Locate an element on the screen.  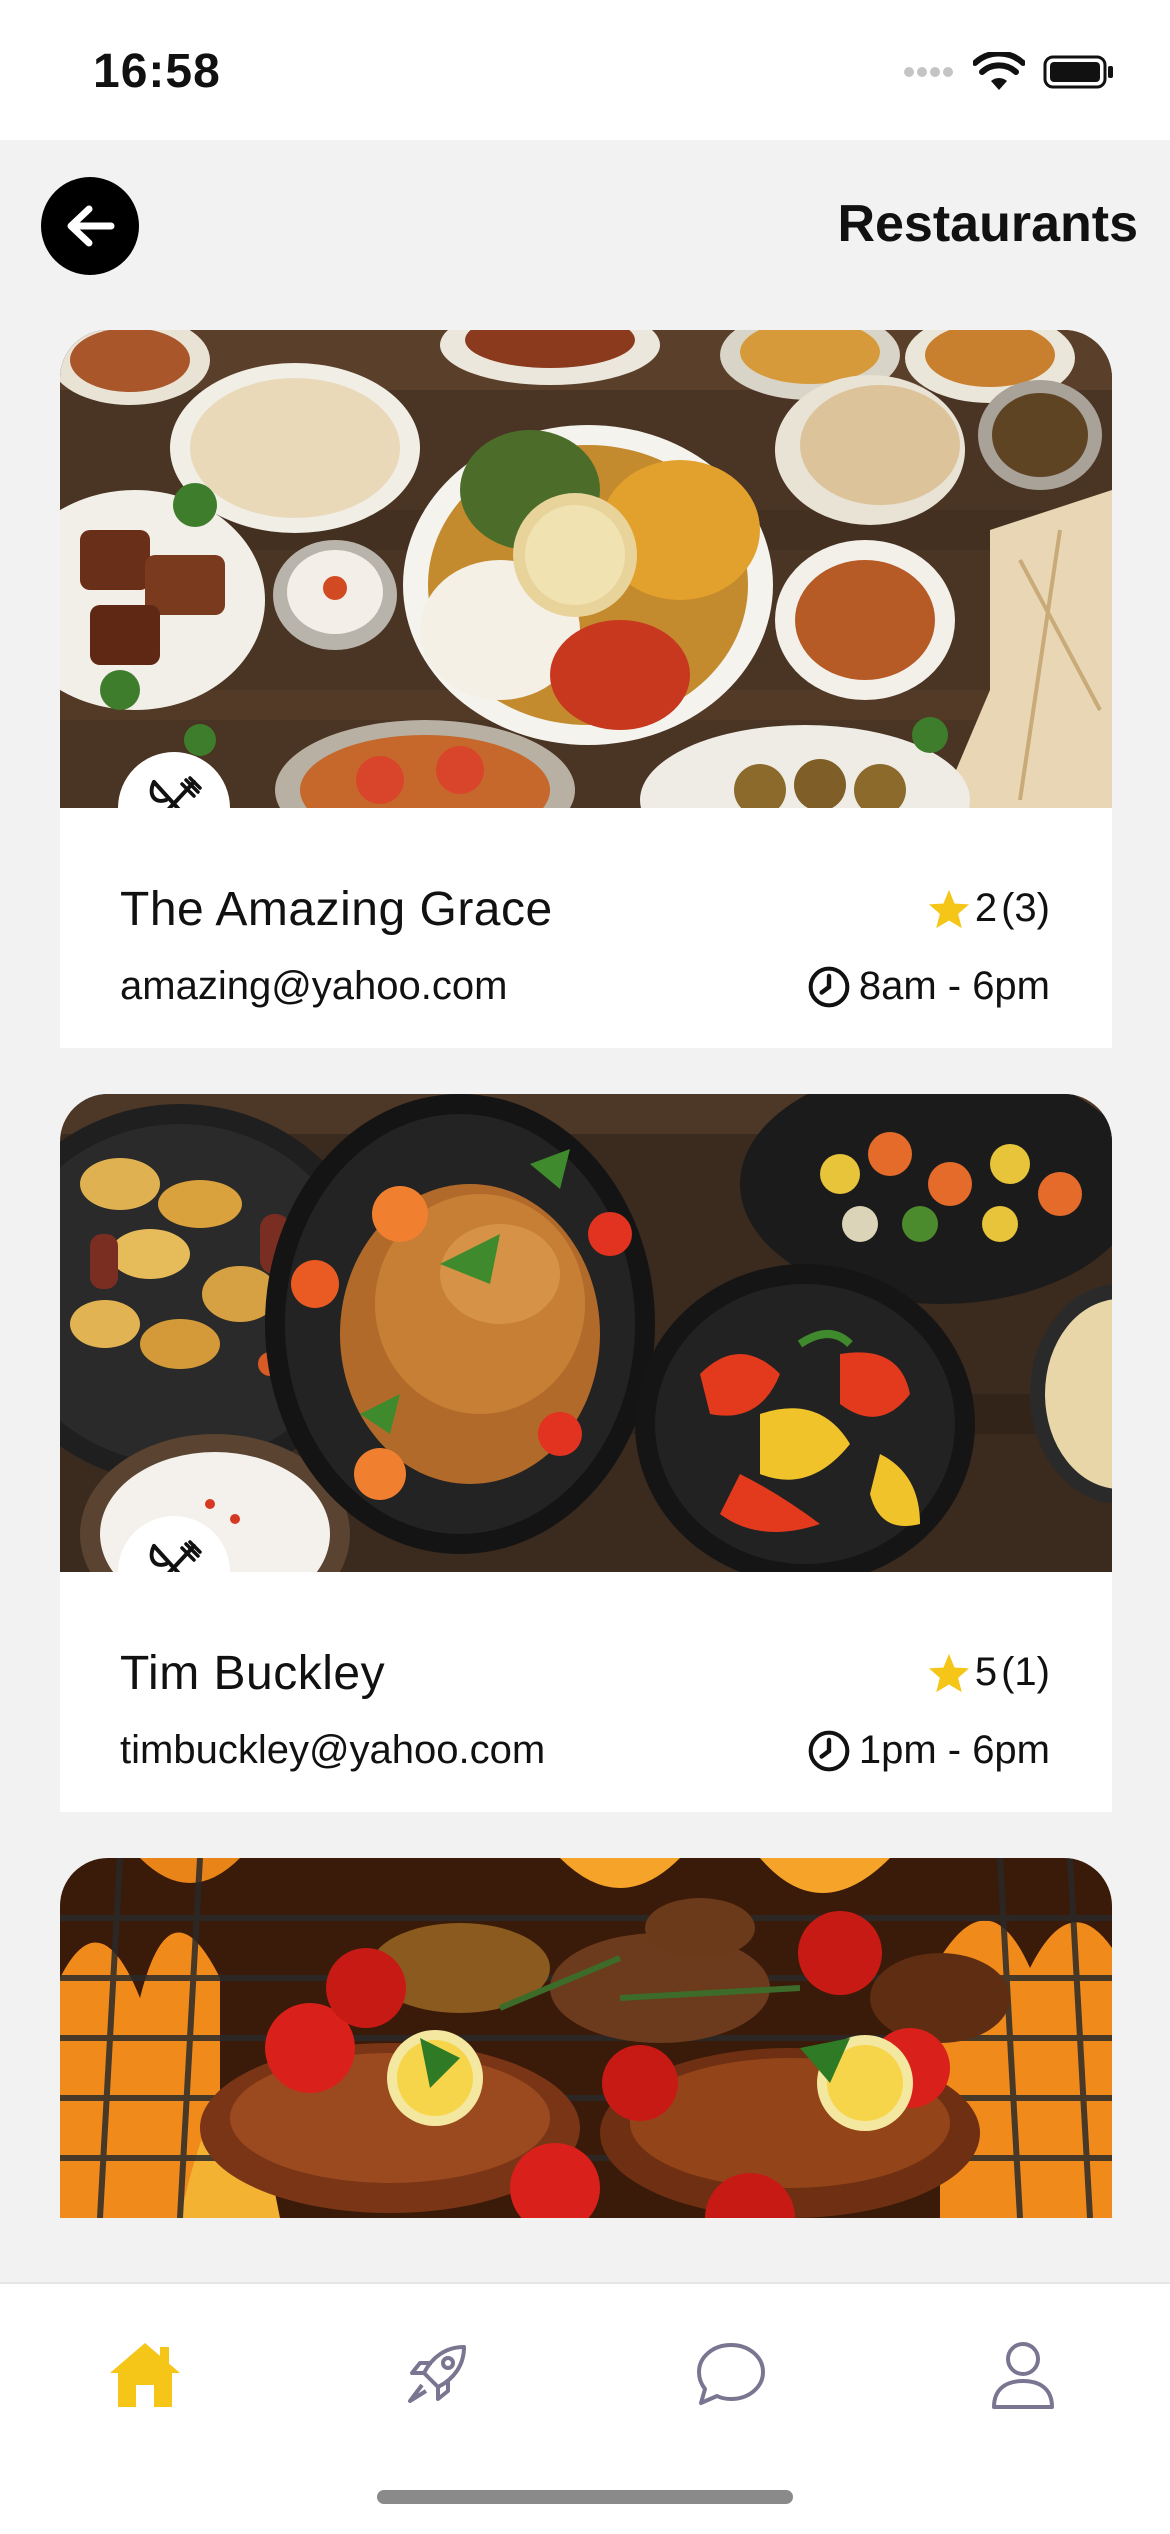
rating-value: 2 is located at coordinates (986, 908).